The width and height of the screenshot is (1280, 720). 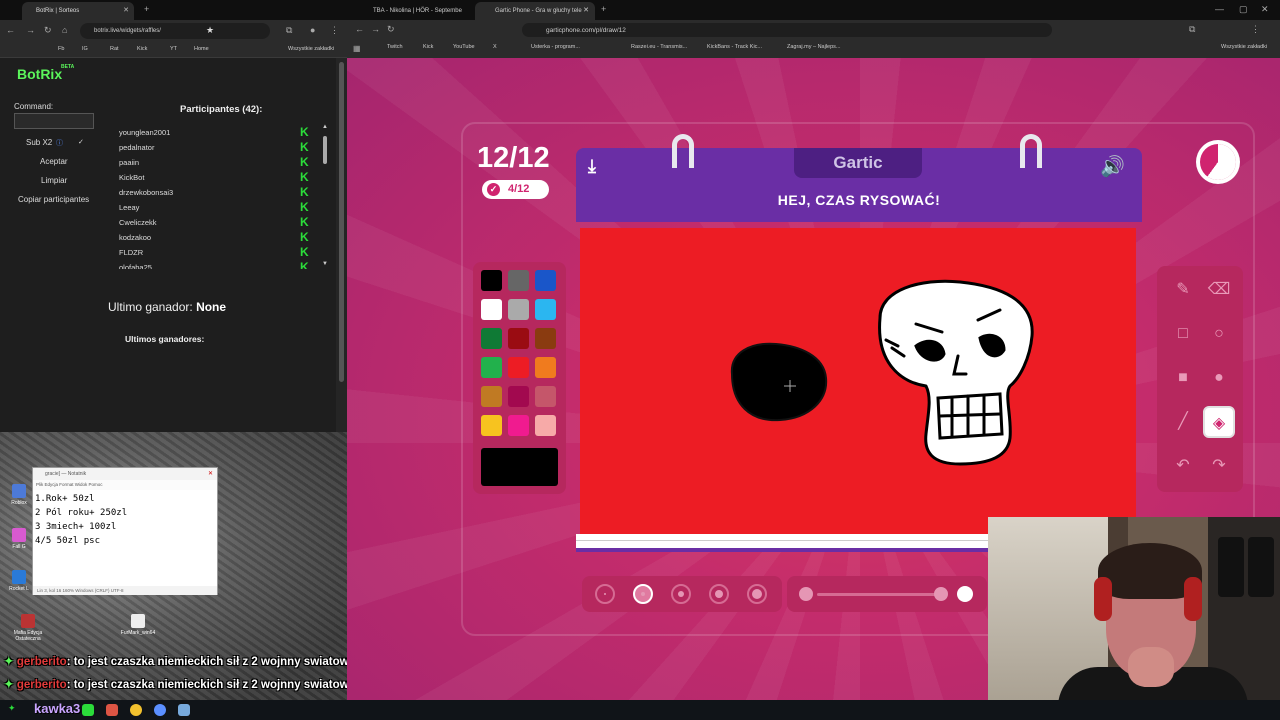 I want to click on bookmark-youtube: YouTube, so click(x=464, y=47).